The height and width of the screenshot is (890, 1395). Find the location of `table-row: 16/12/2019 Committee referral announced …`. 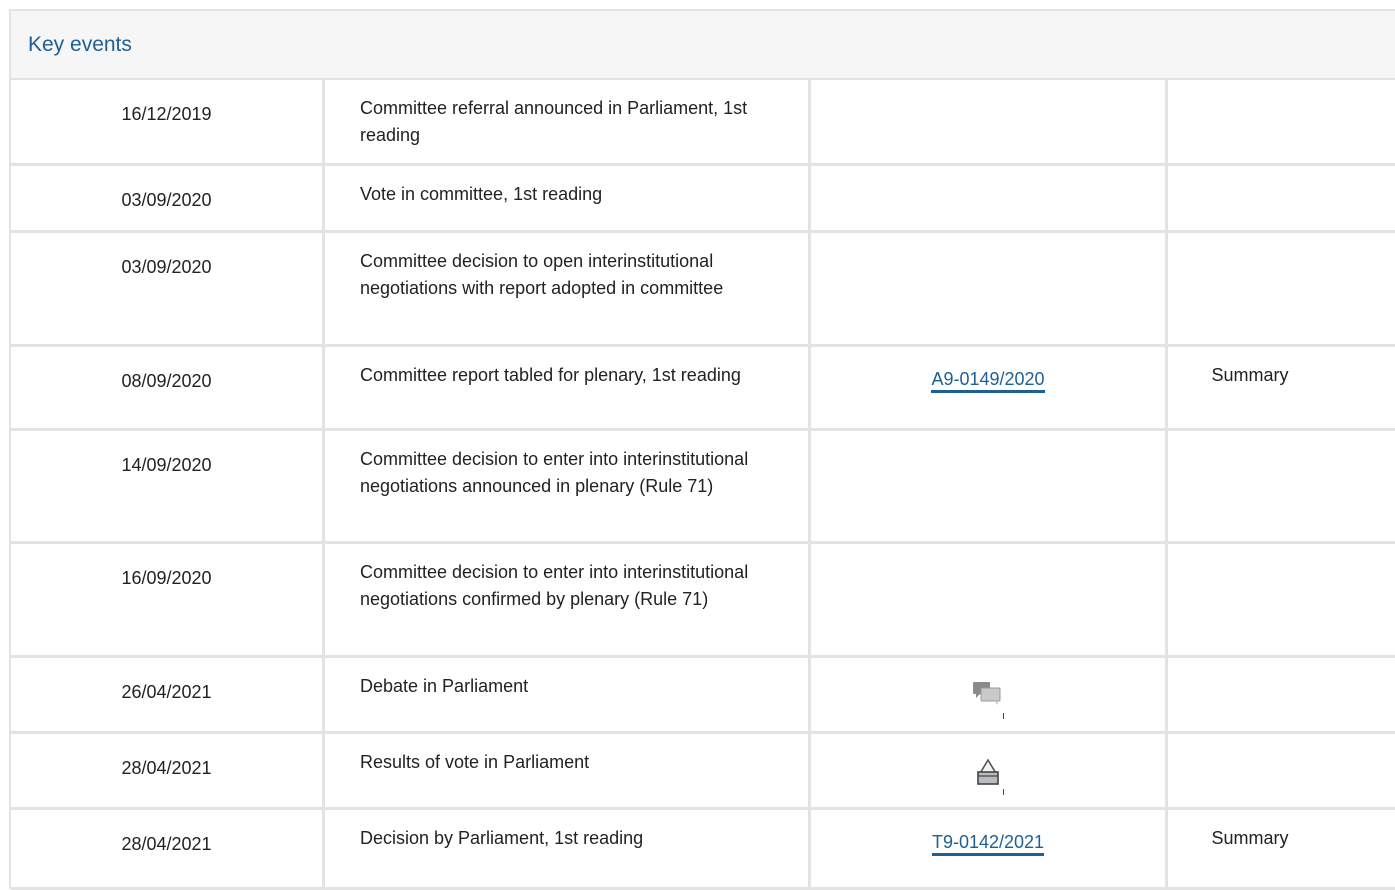

table-row: 16/12/2019 Committee referral announced … is located at coordinates (703, 122).